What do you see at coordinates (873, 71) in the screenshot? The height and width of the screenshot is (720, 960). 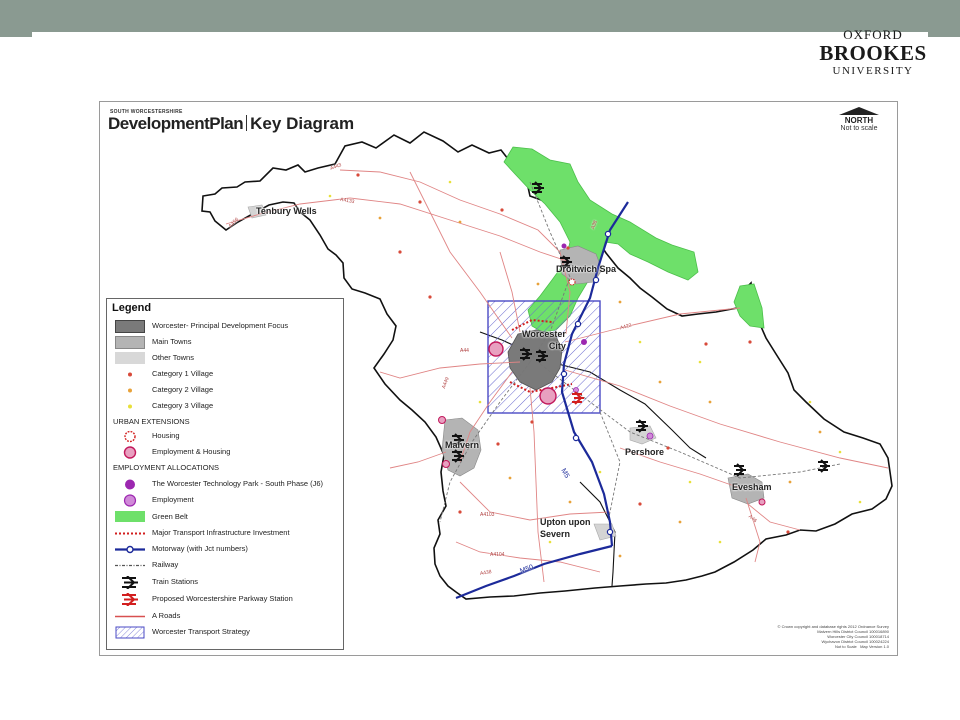 I see `logo-line-university: UNIVERSITY` at bounding box center [873, 71].